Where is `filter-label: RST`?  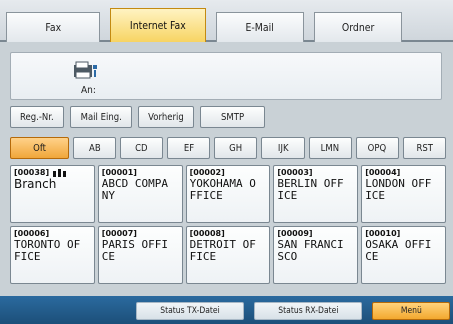
filter-label: RST is located at coordinates (424, 148).